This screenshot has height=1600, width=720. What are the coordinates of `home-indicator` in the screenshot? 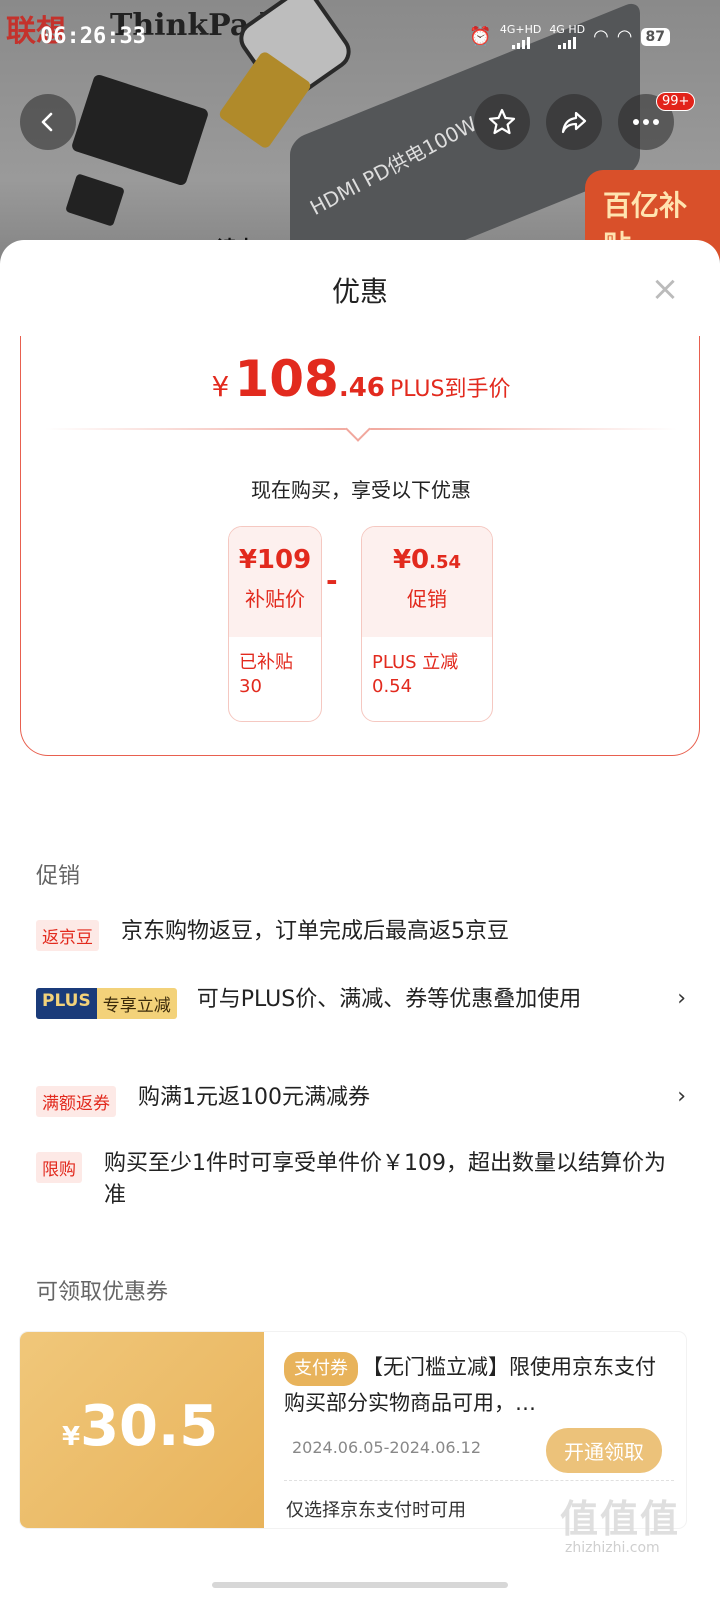 It's located at (360, 1585).